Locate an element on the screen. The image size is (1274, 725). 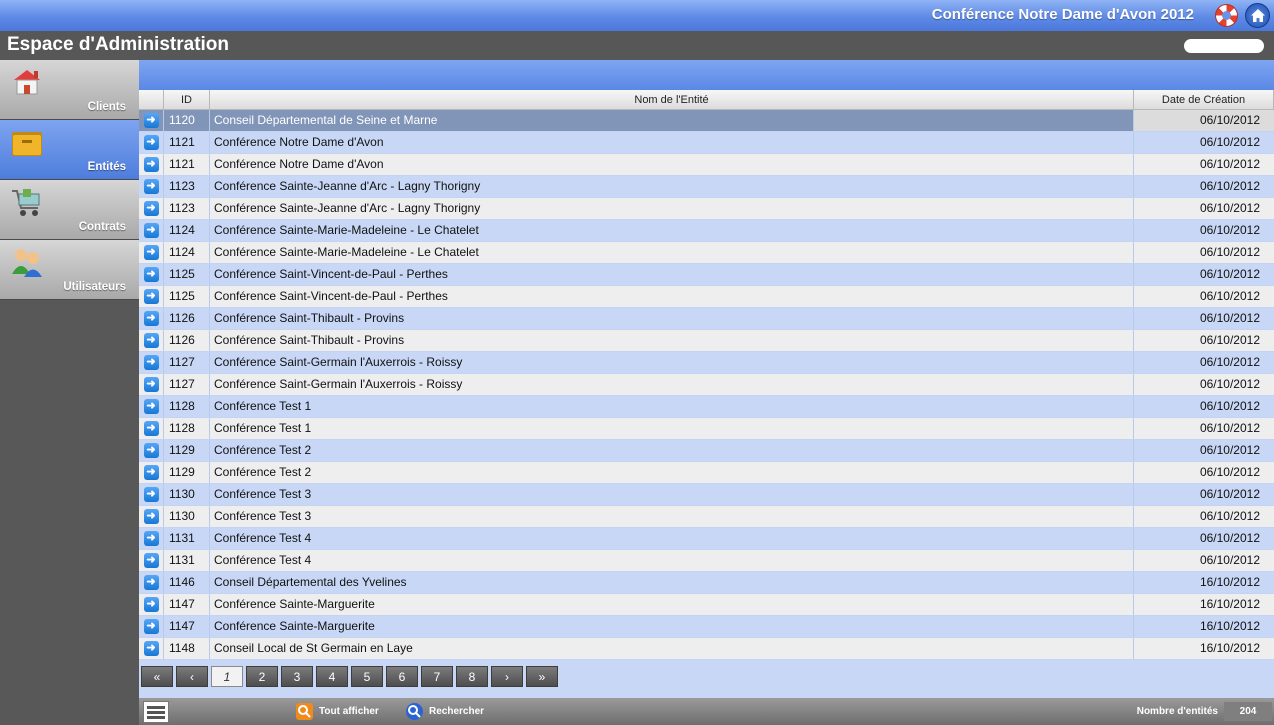
id-cell: 1125 is located at coordinates (187, 274).